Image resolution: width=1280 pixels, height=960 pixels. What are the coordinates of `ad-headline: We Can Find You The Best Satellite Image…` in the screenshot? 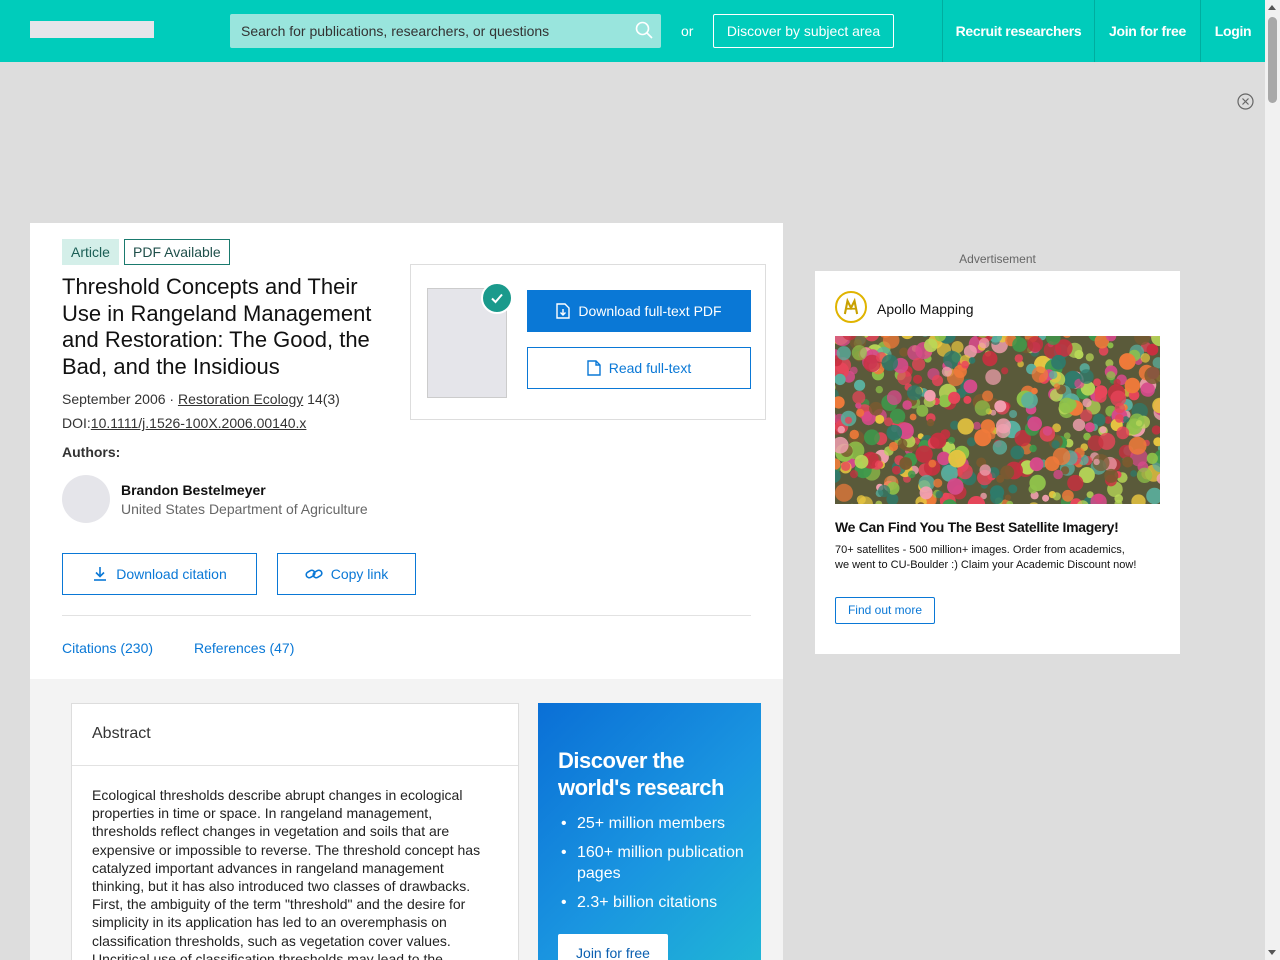 It's located at (977, 527).